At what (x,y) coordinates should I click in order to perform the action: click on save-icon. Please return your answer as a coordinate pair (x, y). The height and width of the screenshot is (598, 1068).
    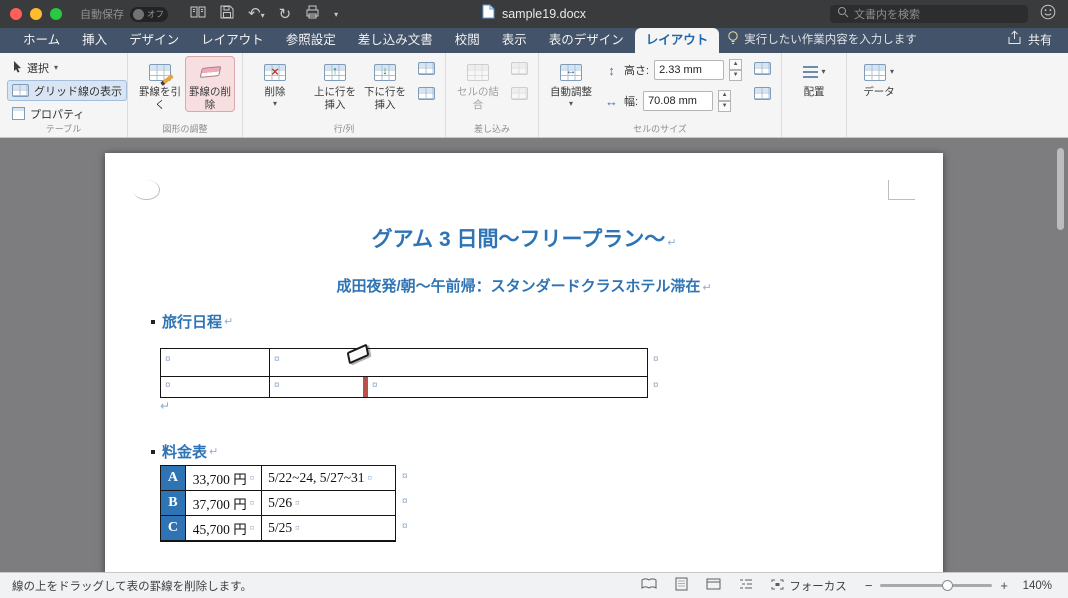
    Looking at the image, I should click on (227, 14).